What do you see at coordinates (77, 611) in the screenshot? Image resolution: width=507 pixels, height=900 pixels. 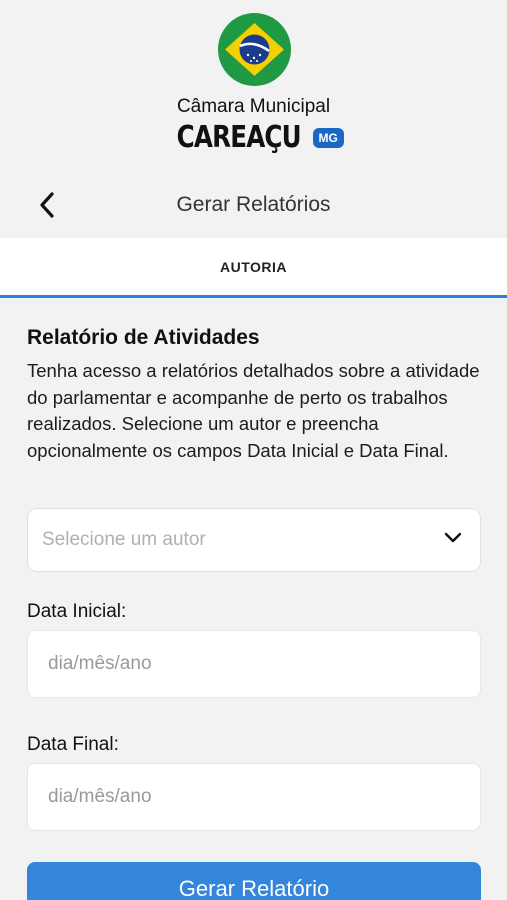 I see `start-date-label: Data Inicial:` at bounding box center [77, 611].